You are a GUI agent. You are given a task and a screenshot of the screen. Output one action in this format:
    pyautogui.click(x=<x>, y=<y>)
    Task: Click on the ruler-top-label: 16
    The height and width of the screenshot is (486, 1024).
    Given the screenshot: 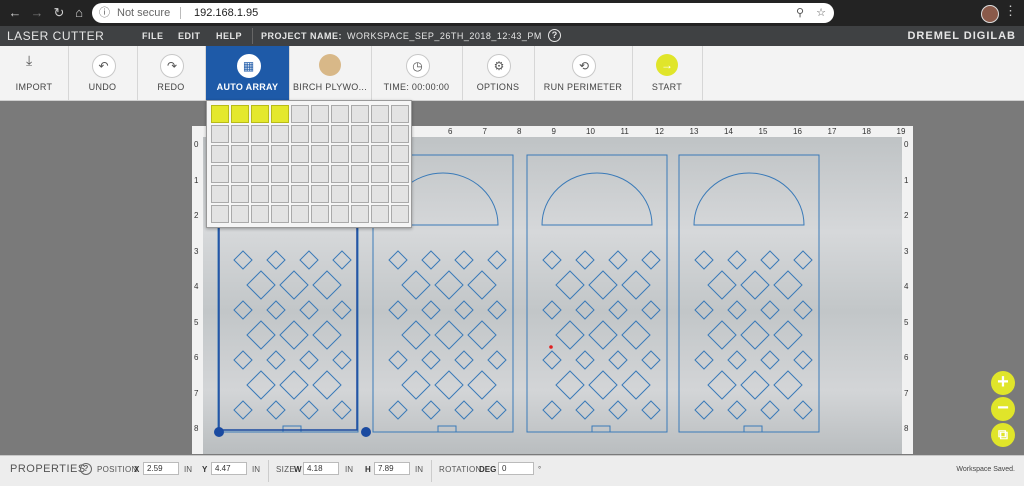 What is the action you would take?
    pyautogui.click(x=797, y=131)
    